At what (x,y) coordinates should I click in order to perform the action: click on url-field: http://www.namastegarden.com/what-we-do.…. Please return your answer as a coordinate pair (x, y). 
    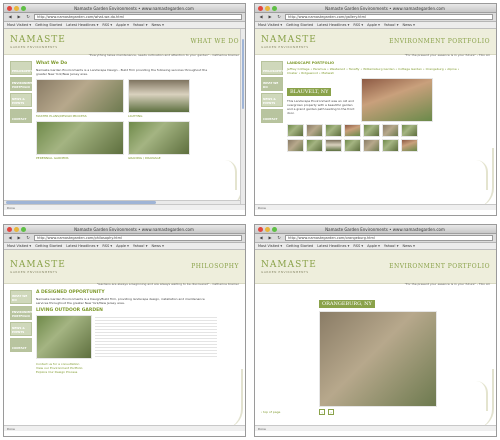
    Looking at the image, I should click on (138, 17).